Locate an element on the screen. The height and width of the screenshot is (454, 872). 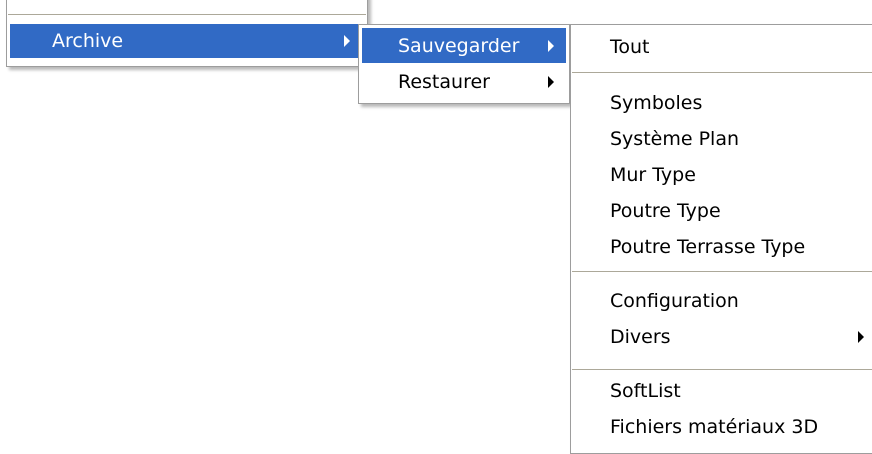
menu-item-archive-label: Archive is located at coordinates (88, 41).